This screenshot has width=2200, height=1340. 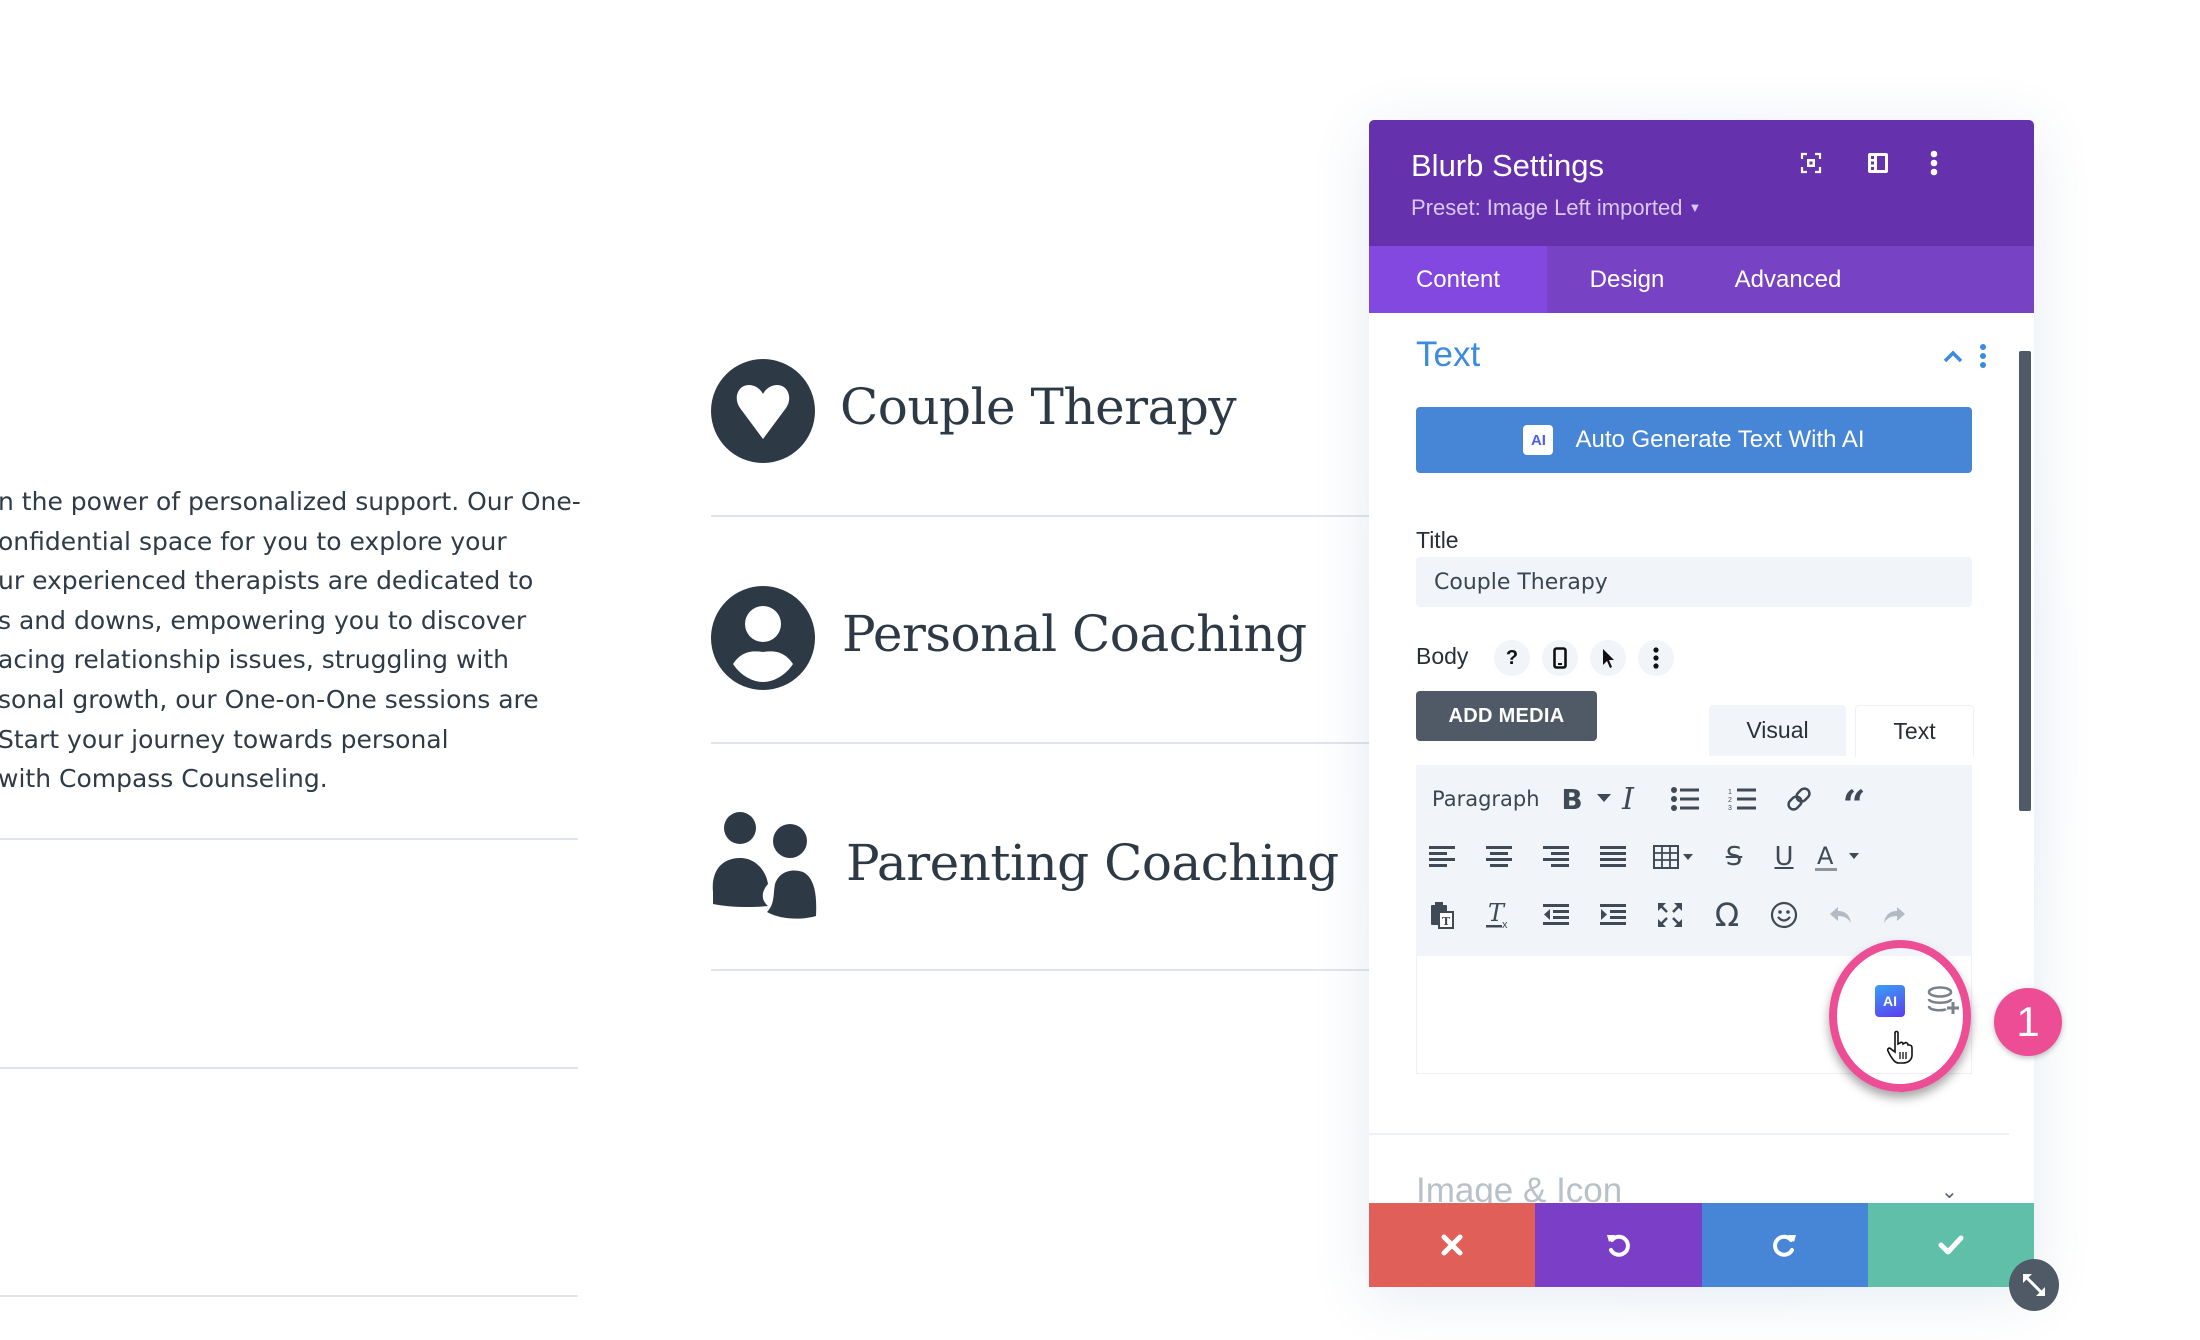 I want to click on panel-tabs: Content Design Advanced, so click(x=1701, y=279).